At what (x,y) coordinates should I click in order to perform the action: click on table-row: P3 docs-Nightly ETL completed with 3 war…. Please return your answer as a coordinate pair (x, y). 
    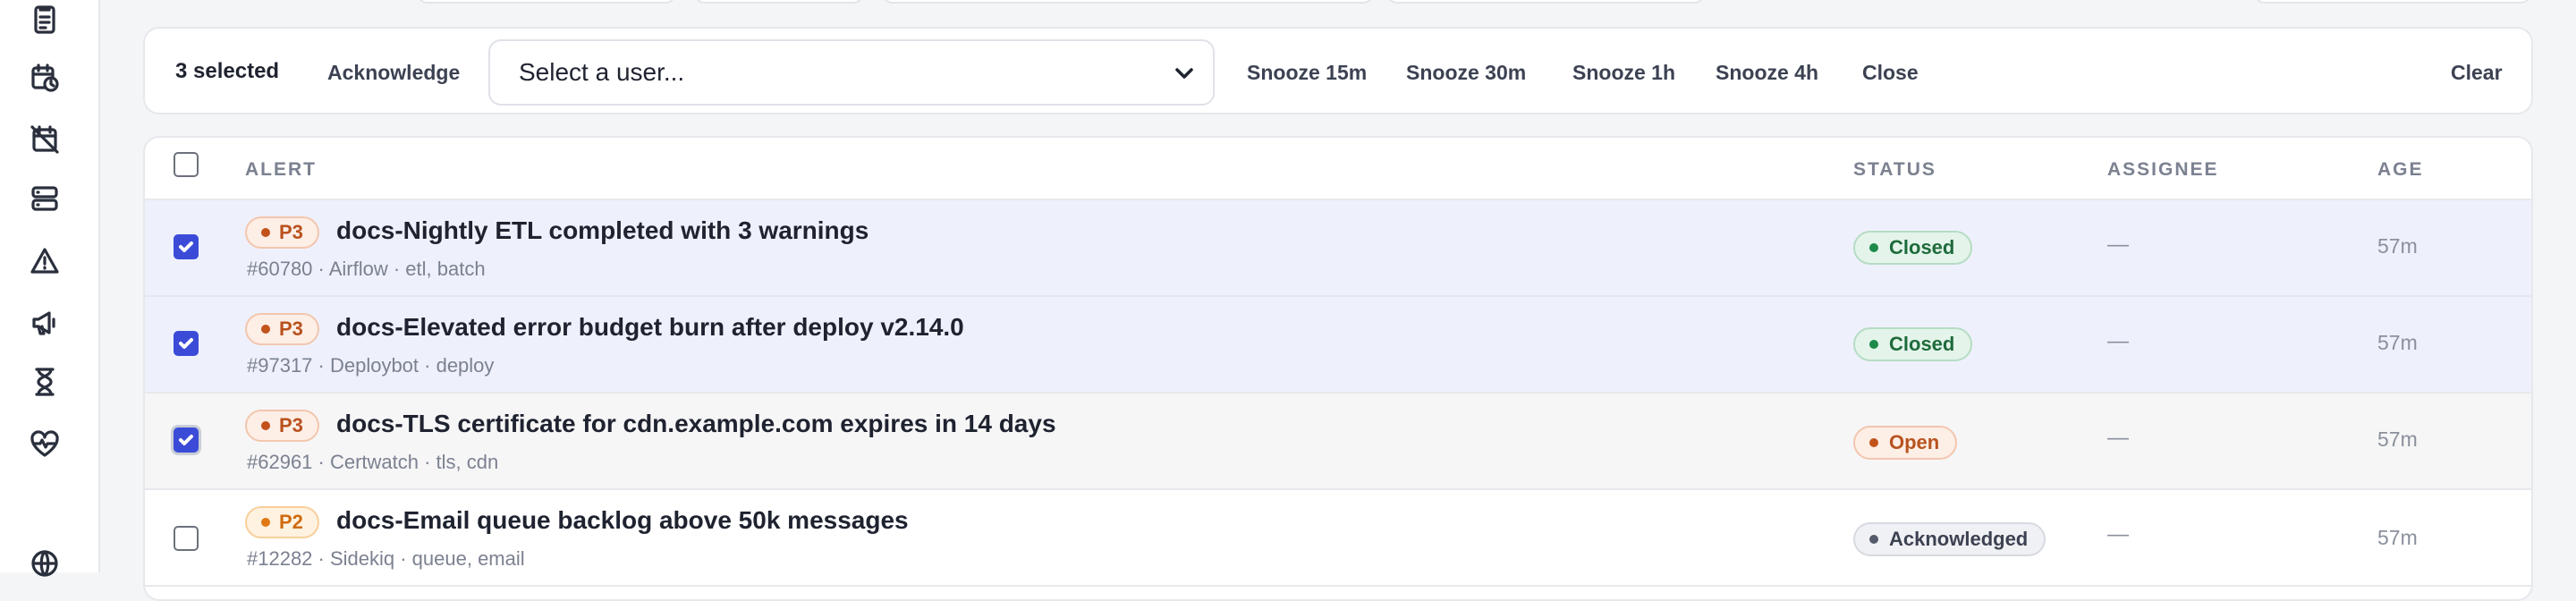
    Looking at the image, I should click on (1338, 248).